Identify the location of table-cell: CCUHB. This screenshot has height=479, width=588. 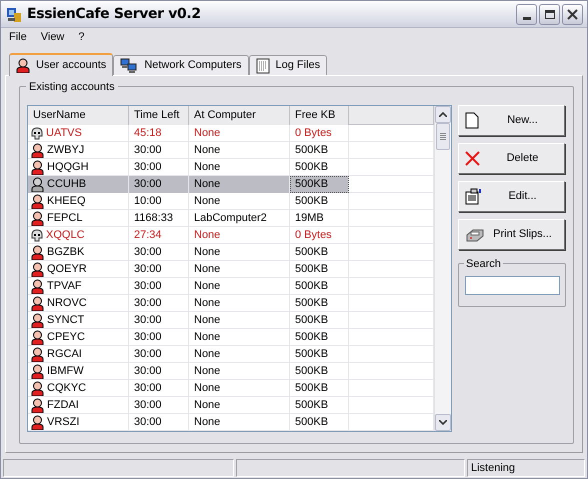
(78, 184).